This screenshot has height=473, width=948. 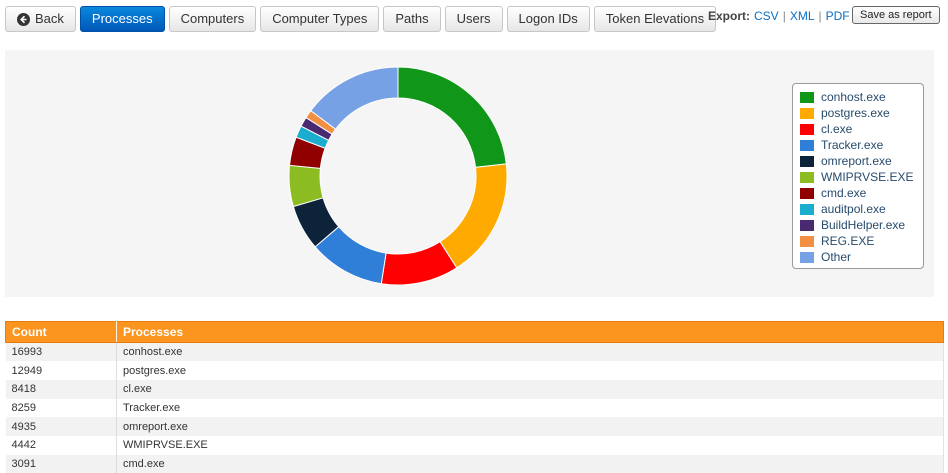 I want to click on process-cell: Tracker.exe, so click(x=530, y=408).